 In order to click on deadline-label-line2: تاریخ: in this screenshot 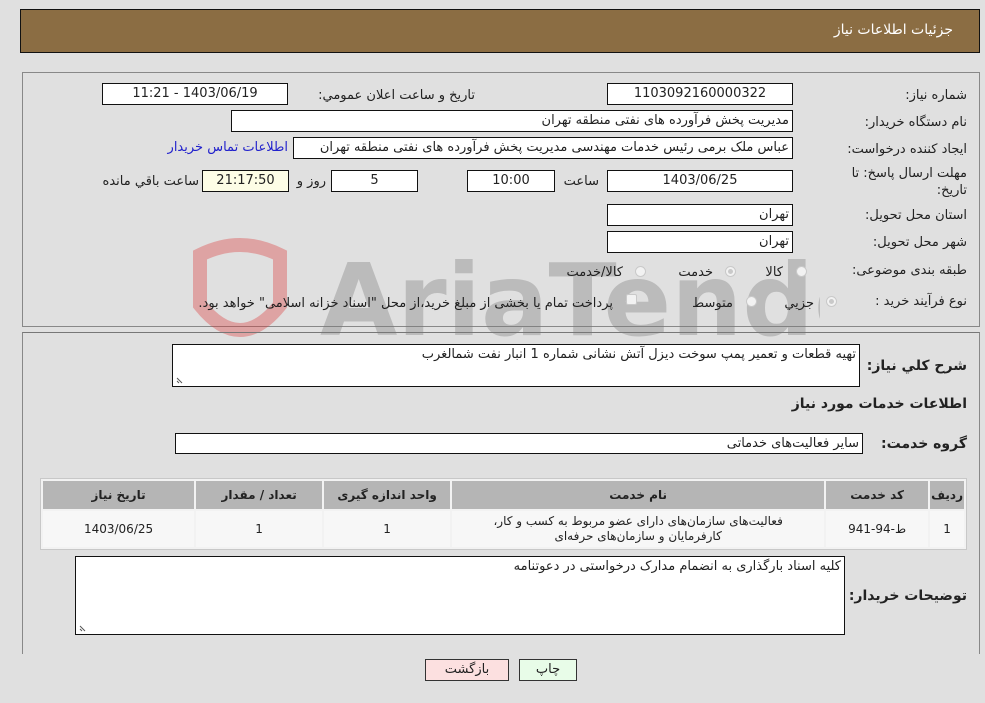, I will do `click(951, 190)`.